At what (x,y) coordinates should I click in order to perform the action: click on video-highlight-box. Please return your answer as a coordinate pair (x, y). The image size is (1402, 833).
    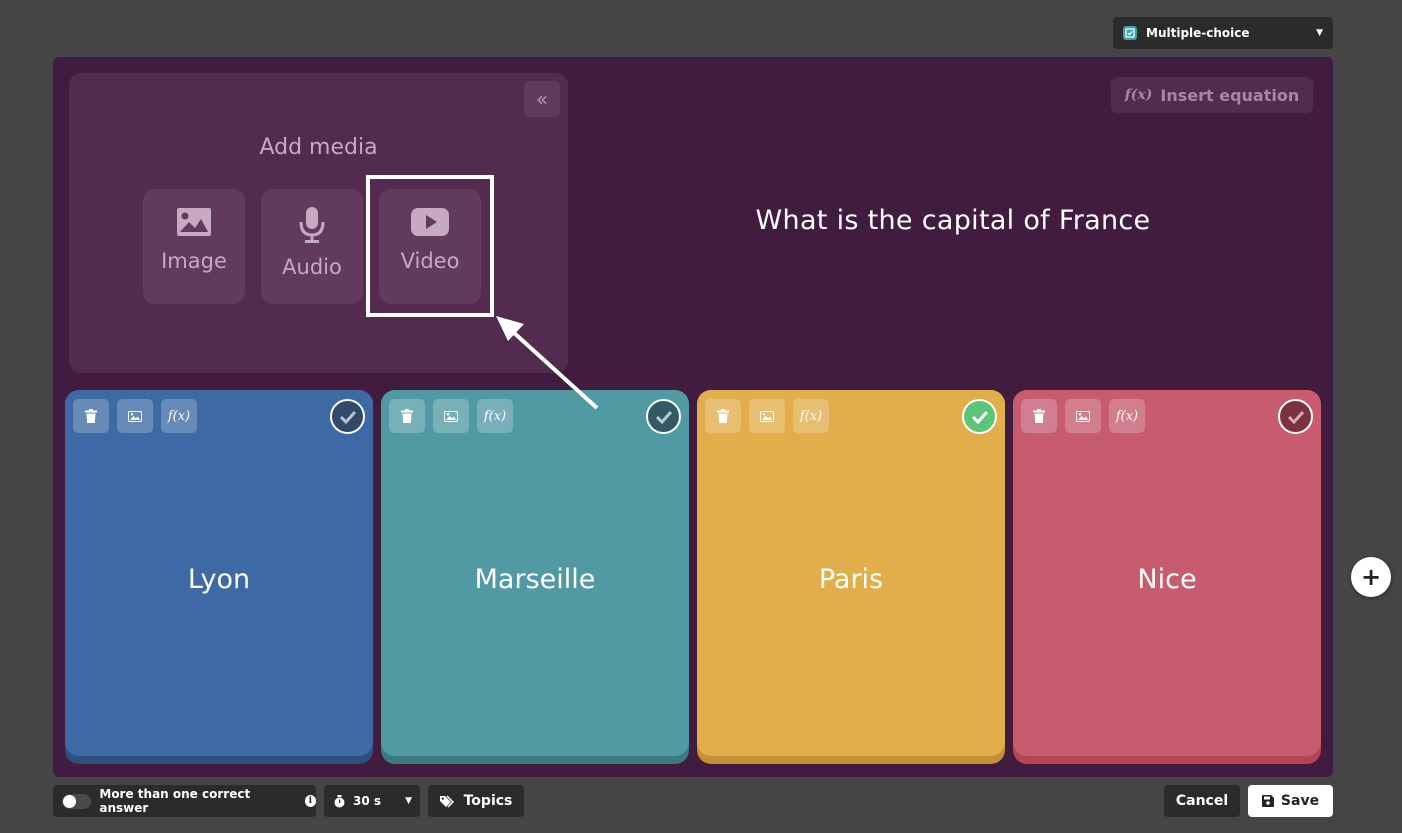
    Looking at the image, I should click on (430, 246).